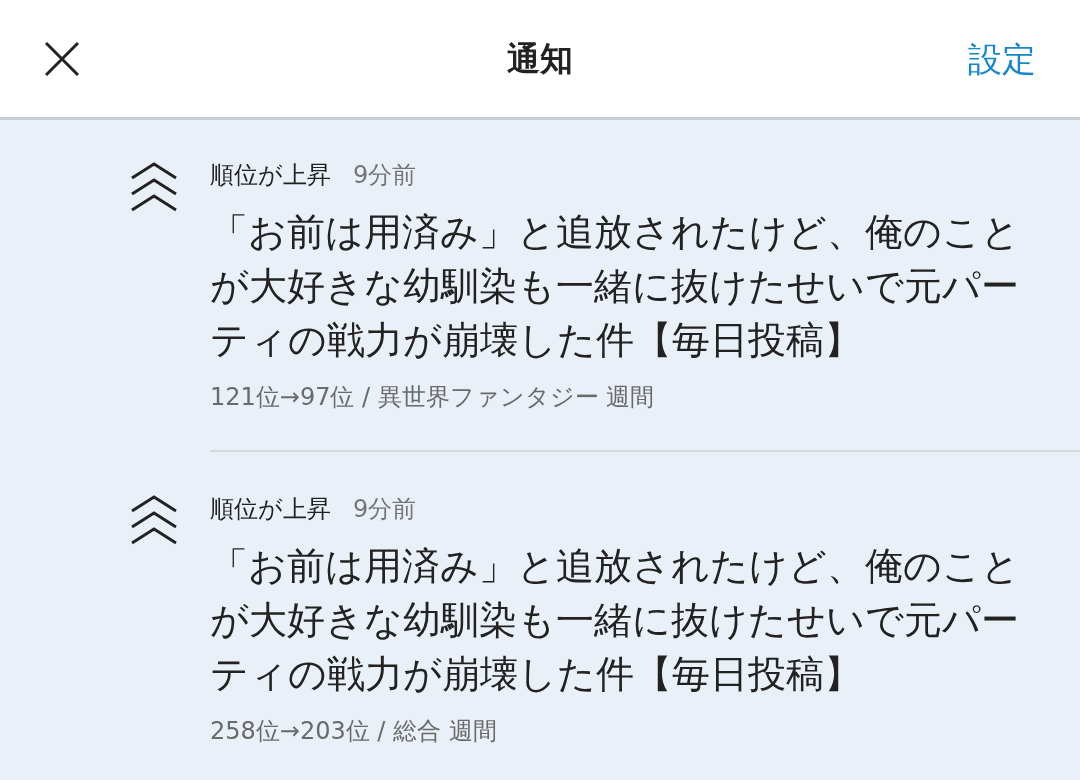 The image size is (1080, 780). Describe the element at coordinates (1002, 58) in the screenshot. I see `settings-link: 設定` at that location.